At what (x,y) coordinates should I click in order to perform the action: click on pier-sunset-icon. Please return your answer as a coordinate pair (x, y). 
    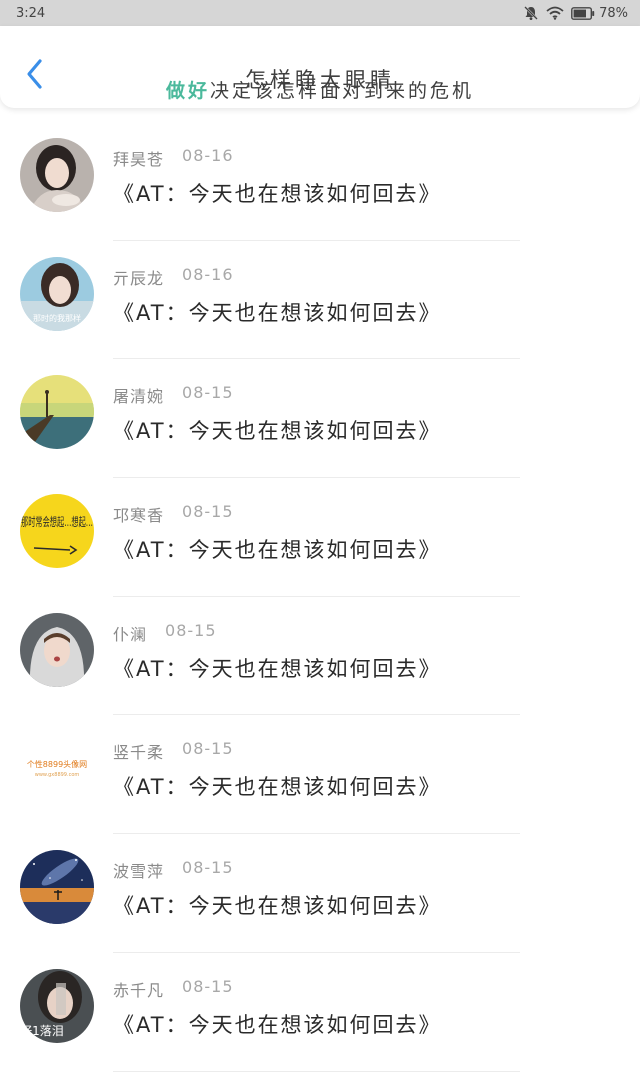
    Looking at the image, I should click on (57, 412).